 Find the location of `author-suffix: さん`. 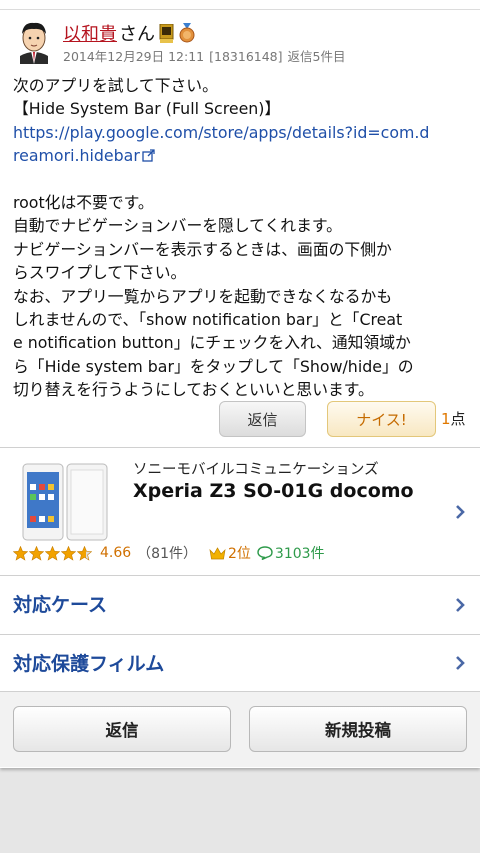

author-suffix: さん is located at coordinates (137, 34).